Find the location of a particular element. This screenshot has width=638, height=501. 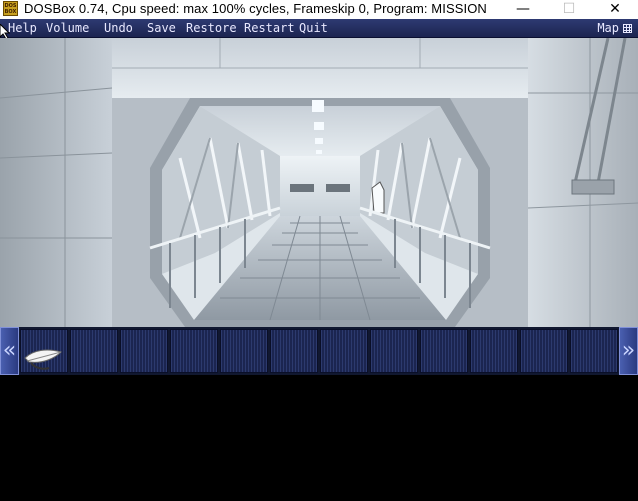

inventory-bar: « » is located at coordinates (319, 351).